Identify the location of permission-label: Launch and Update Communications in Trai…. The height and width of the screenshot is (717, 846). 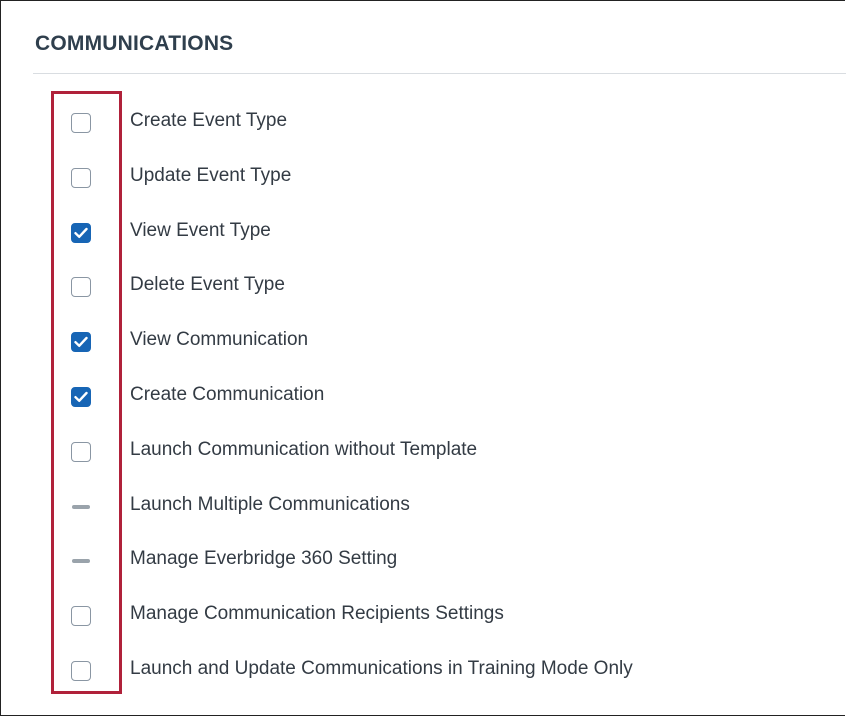
(381, 669).